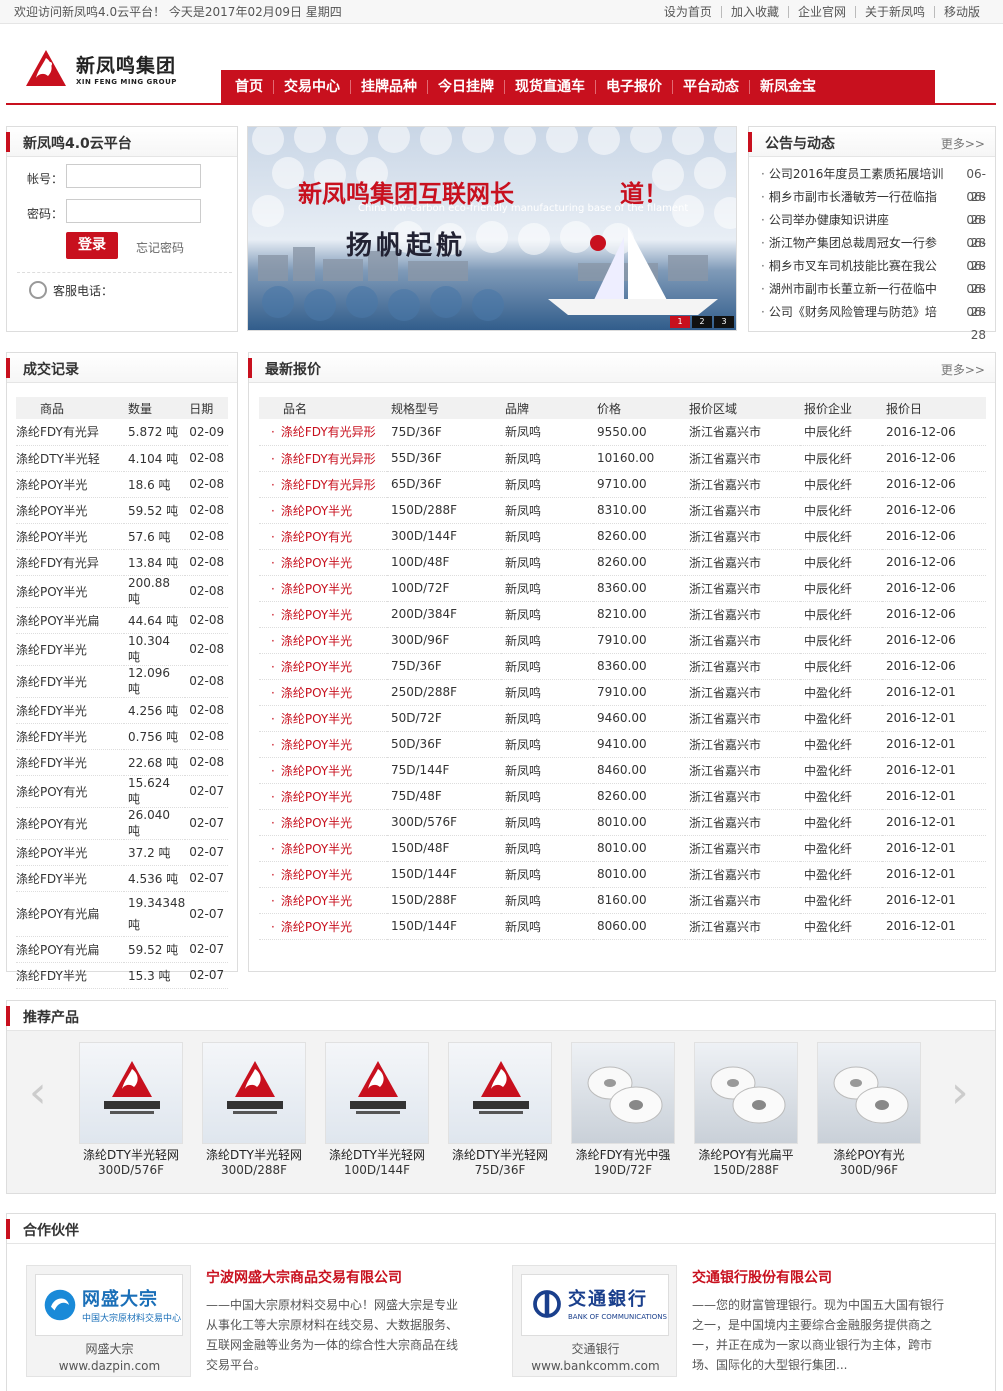 The height and width of the screenshot is (1391, 1003). What do you see at coordinates (869, 1155) in the screenshot?
I see `product-name: 涤纶POY有光` at bounding box center [869, 1155].